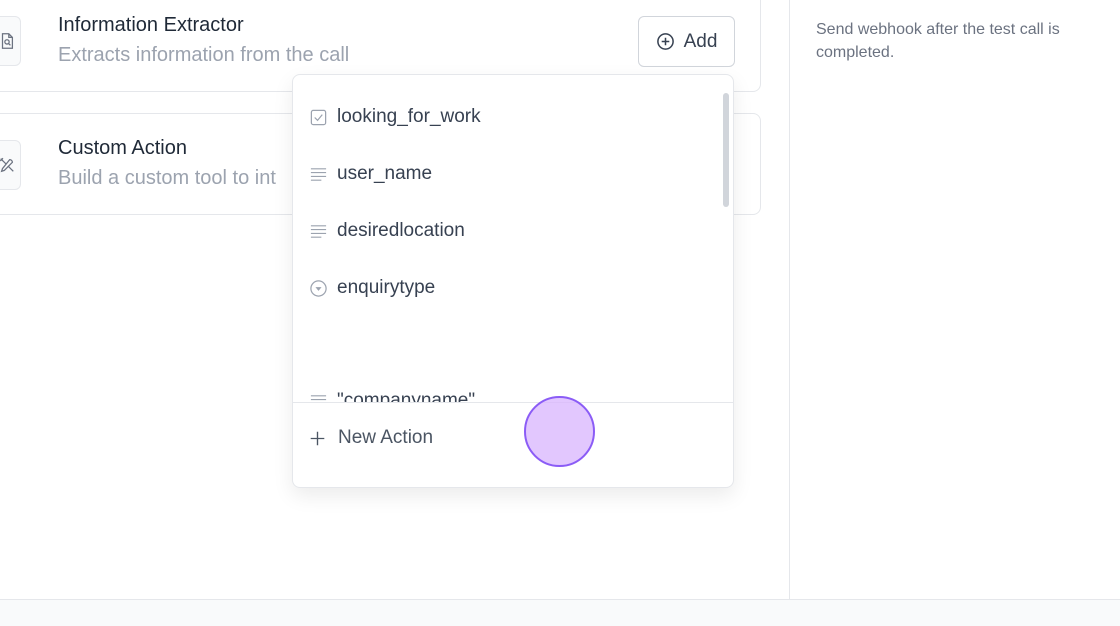  I want to click on custom-action-title: Custom Action, so click(122, 148).